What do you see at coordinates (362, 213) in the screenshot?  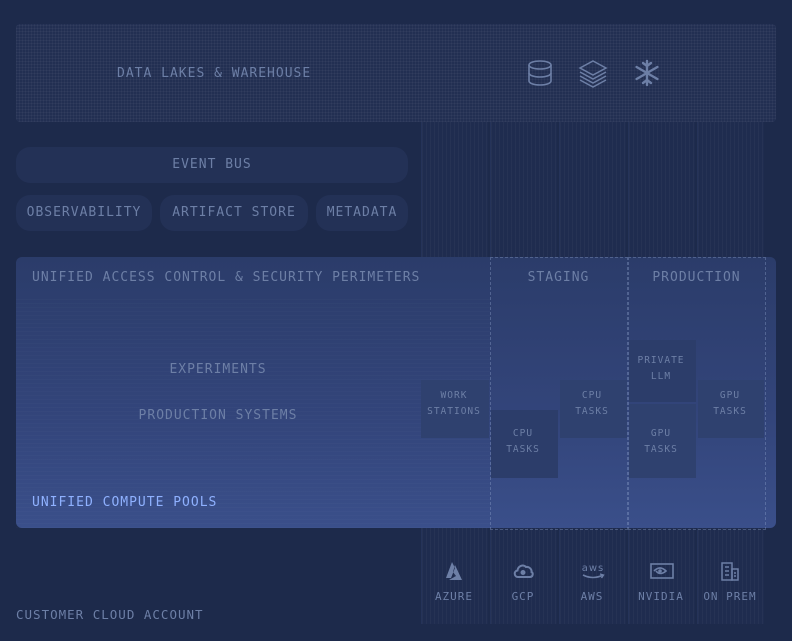 I see `metadata-pill: METADATA` at bounding box center [362, 213].